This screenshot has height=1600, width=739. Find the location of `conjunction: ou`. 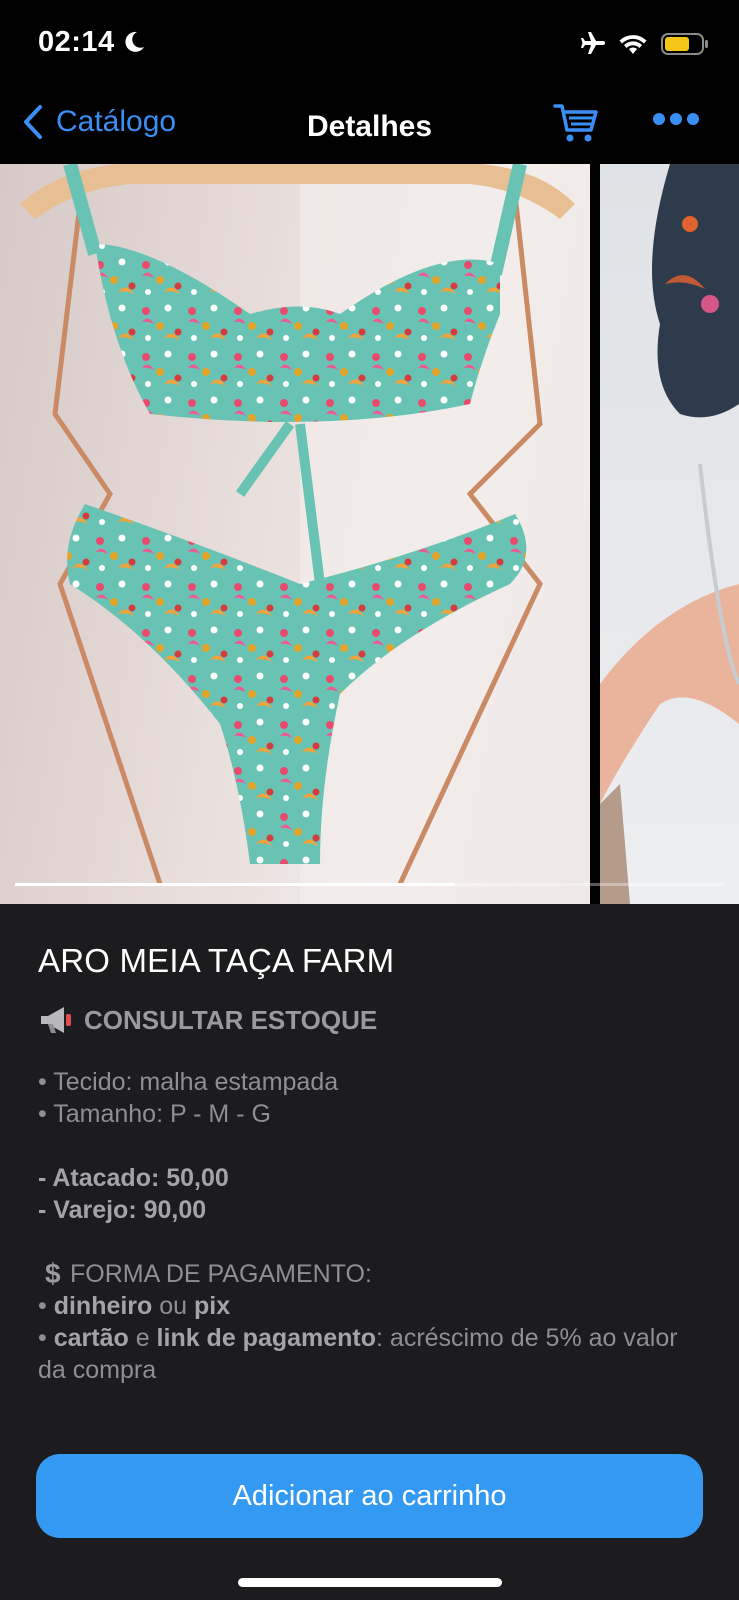

conjunction: ou is located at coordinates (173, 1306).